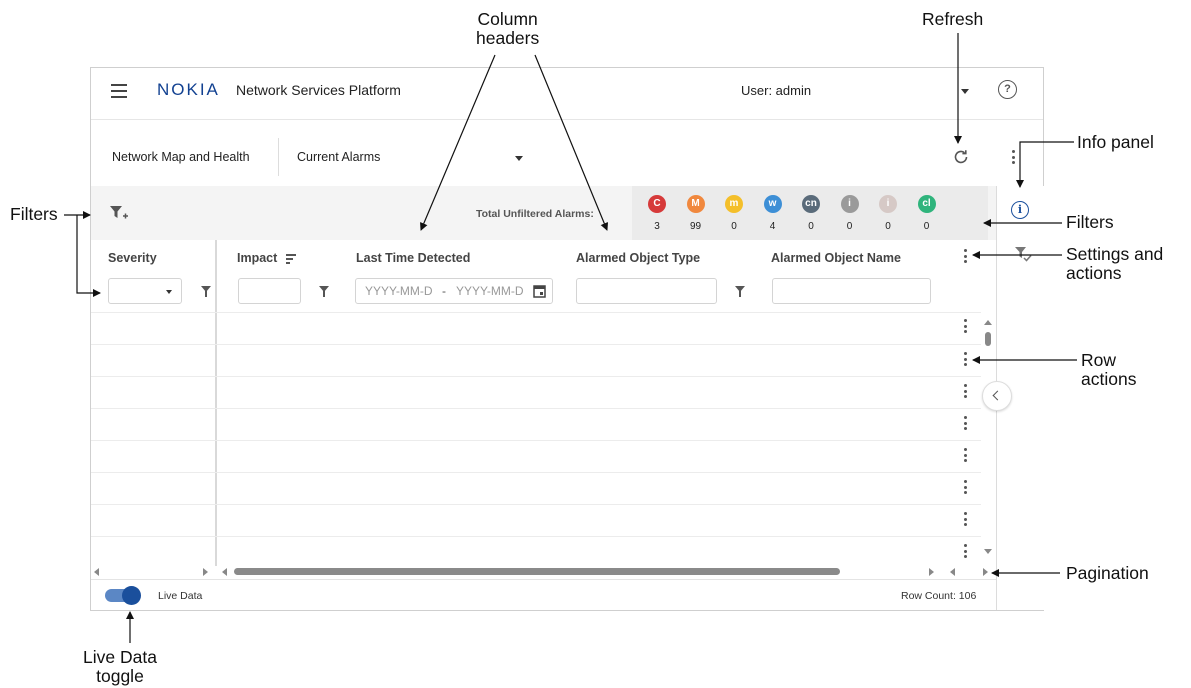  What do you see at coordinates (1107, 573) in the screenshot?
I see `callout-pagination: Pagination` at bounding box center [1107, 573].